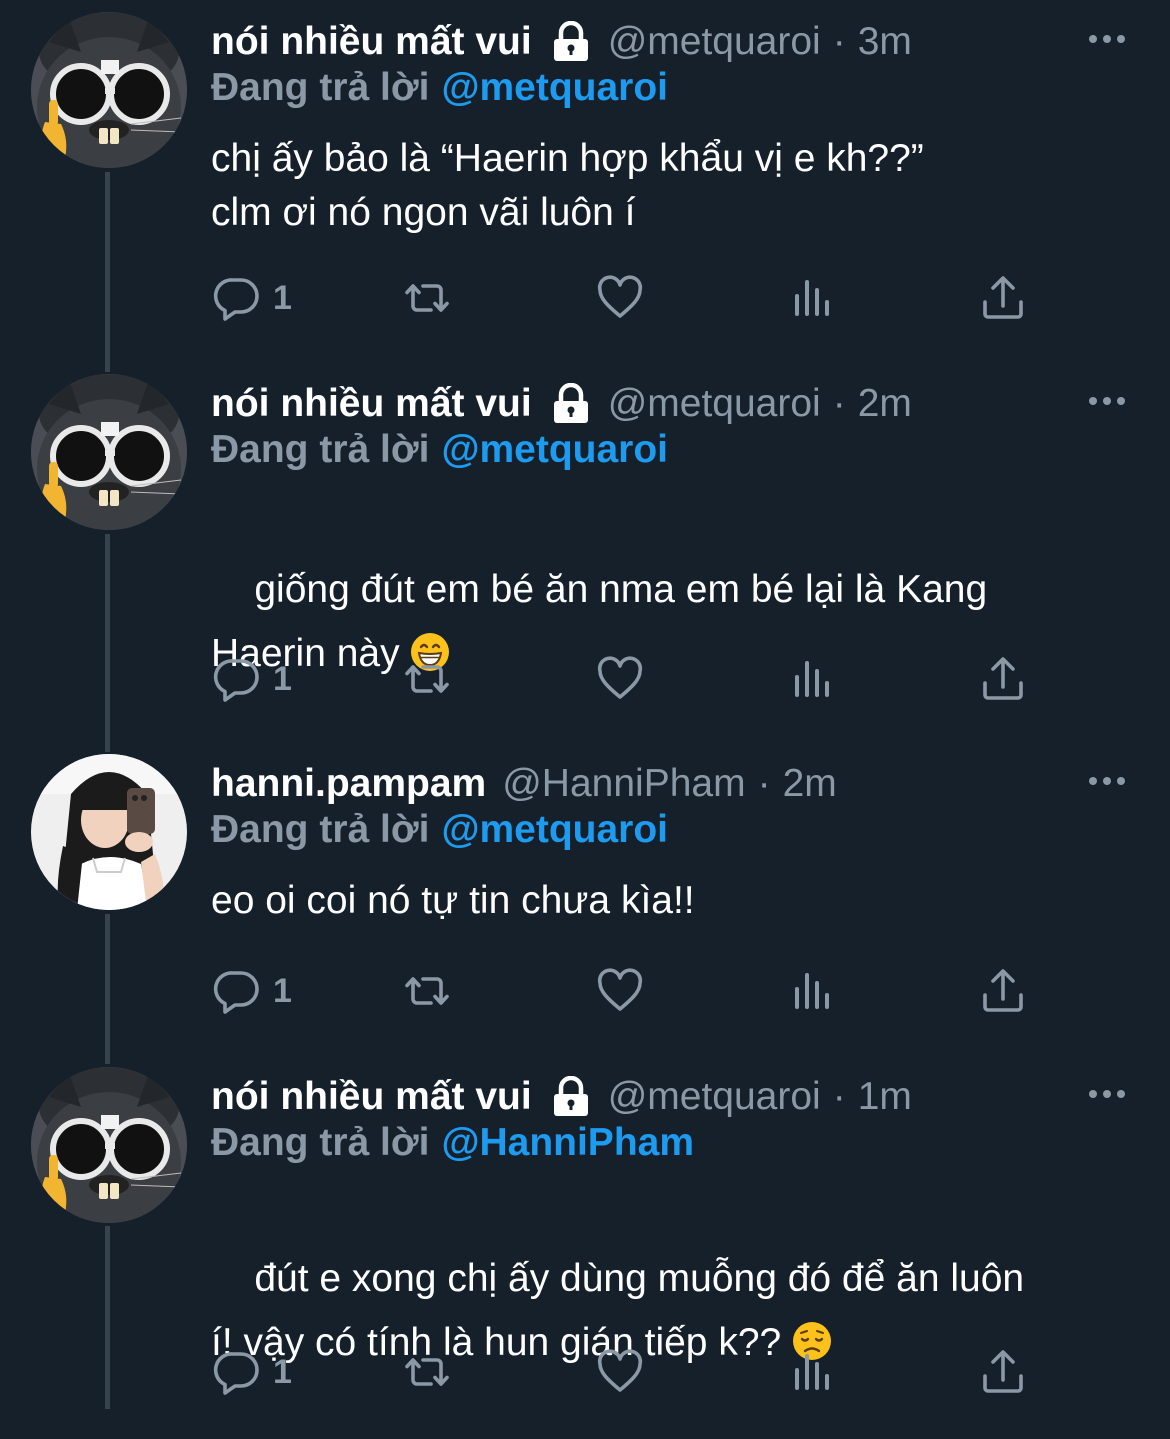 The width and height of the screenshot is (1170, 1439). I want to click on tweet-header: nói nhiều mất vui @metquaroi · 1m, so click(561, 1097).